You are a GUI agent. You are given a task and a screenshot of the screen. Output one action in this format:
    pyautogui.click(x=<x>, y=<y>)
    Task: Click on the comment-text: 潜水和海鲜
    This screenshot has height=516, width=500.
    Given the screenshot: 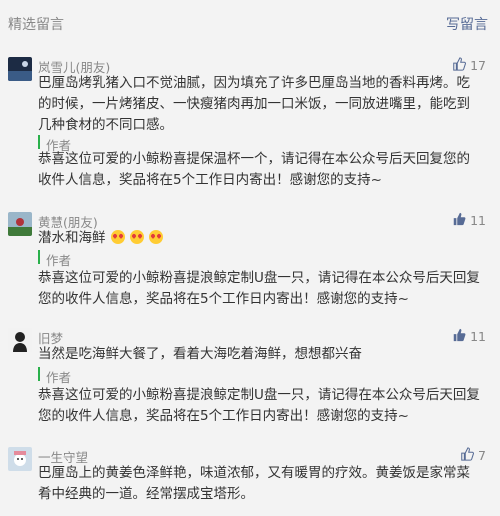 What is the action you would take?
    pyautogui.click(x=263, y=238)
    